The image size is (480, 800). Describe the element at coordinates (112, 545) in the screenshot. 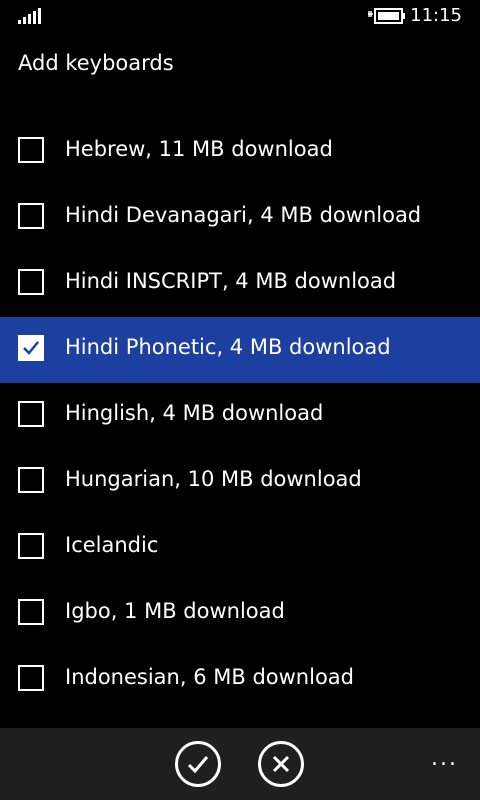

I see `keyboard-label: Icelandic` at that location.